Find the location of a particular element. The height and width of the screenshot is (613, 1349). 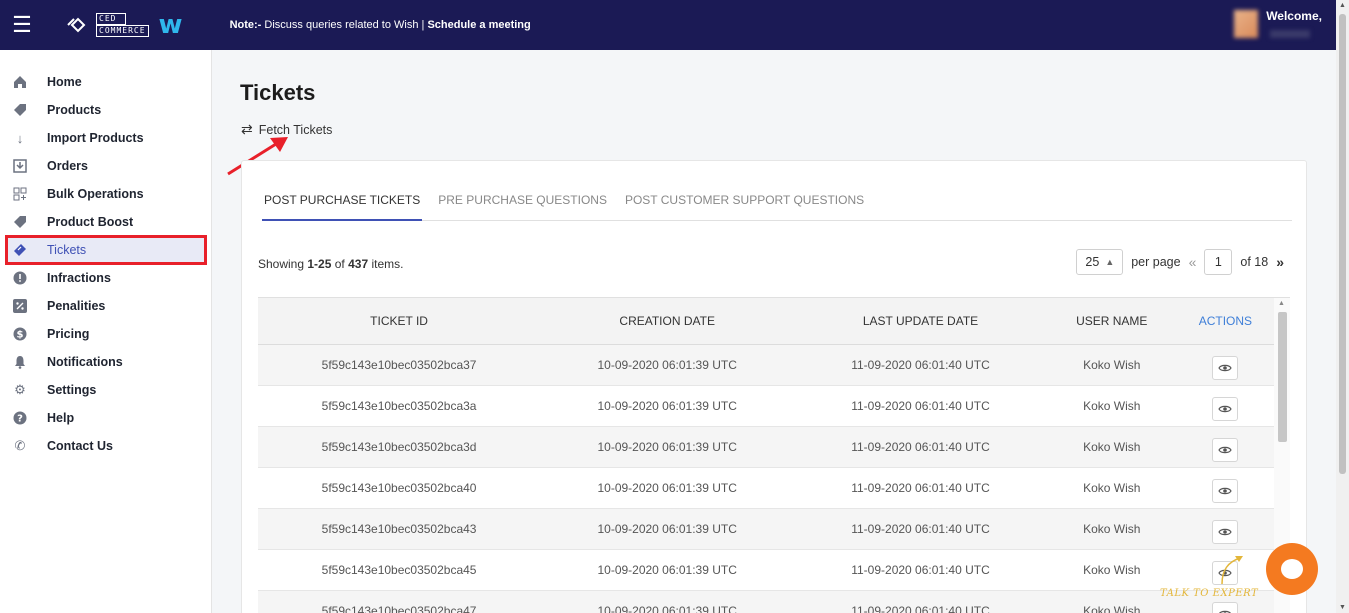

ticket-icon is located at coordinates (20, 250).